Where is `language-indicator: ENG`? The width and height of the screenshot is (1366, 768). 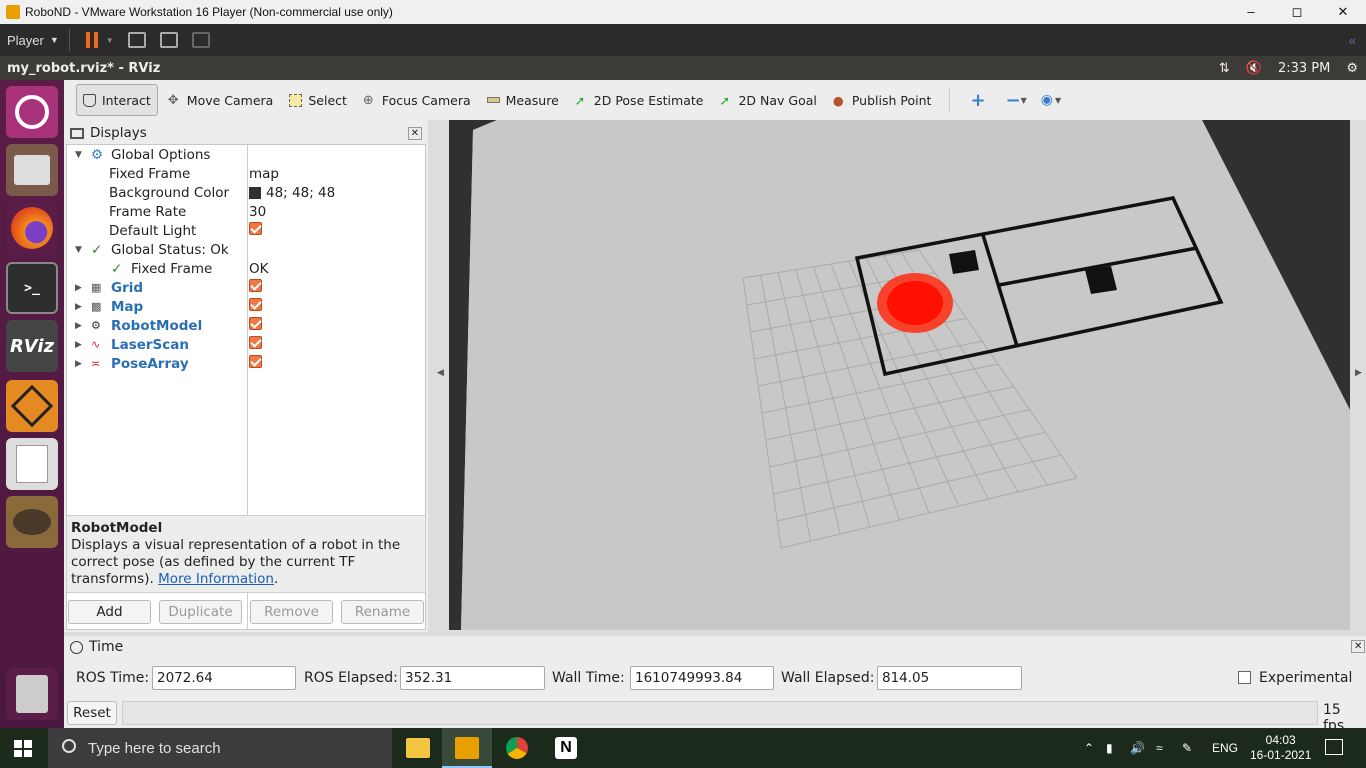
language-indicator: ENG is located at coordinates (1225, 748).